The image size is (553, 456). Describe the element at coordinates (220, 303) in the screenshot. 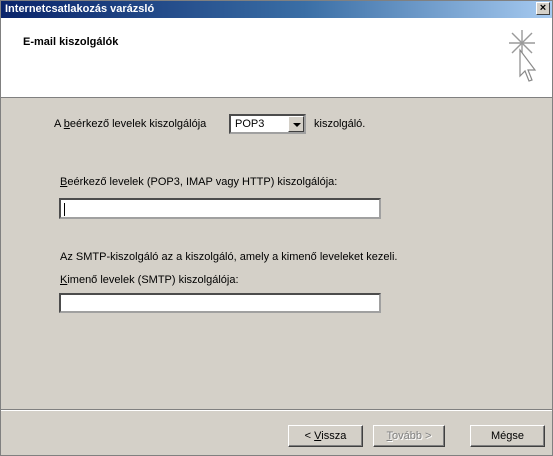

I see `outgoing-server-input` at that location.